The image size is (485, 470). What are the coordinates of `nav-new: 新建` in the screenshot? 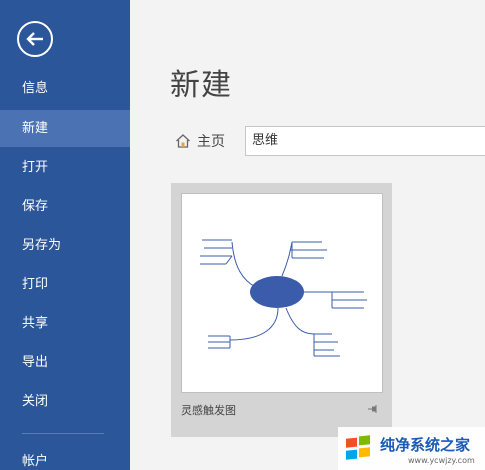 It's located at (65, 128).